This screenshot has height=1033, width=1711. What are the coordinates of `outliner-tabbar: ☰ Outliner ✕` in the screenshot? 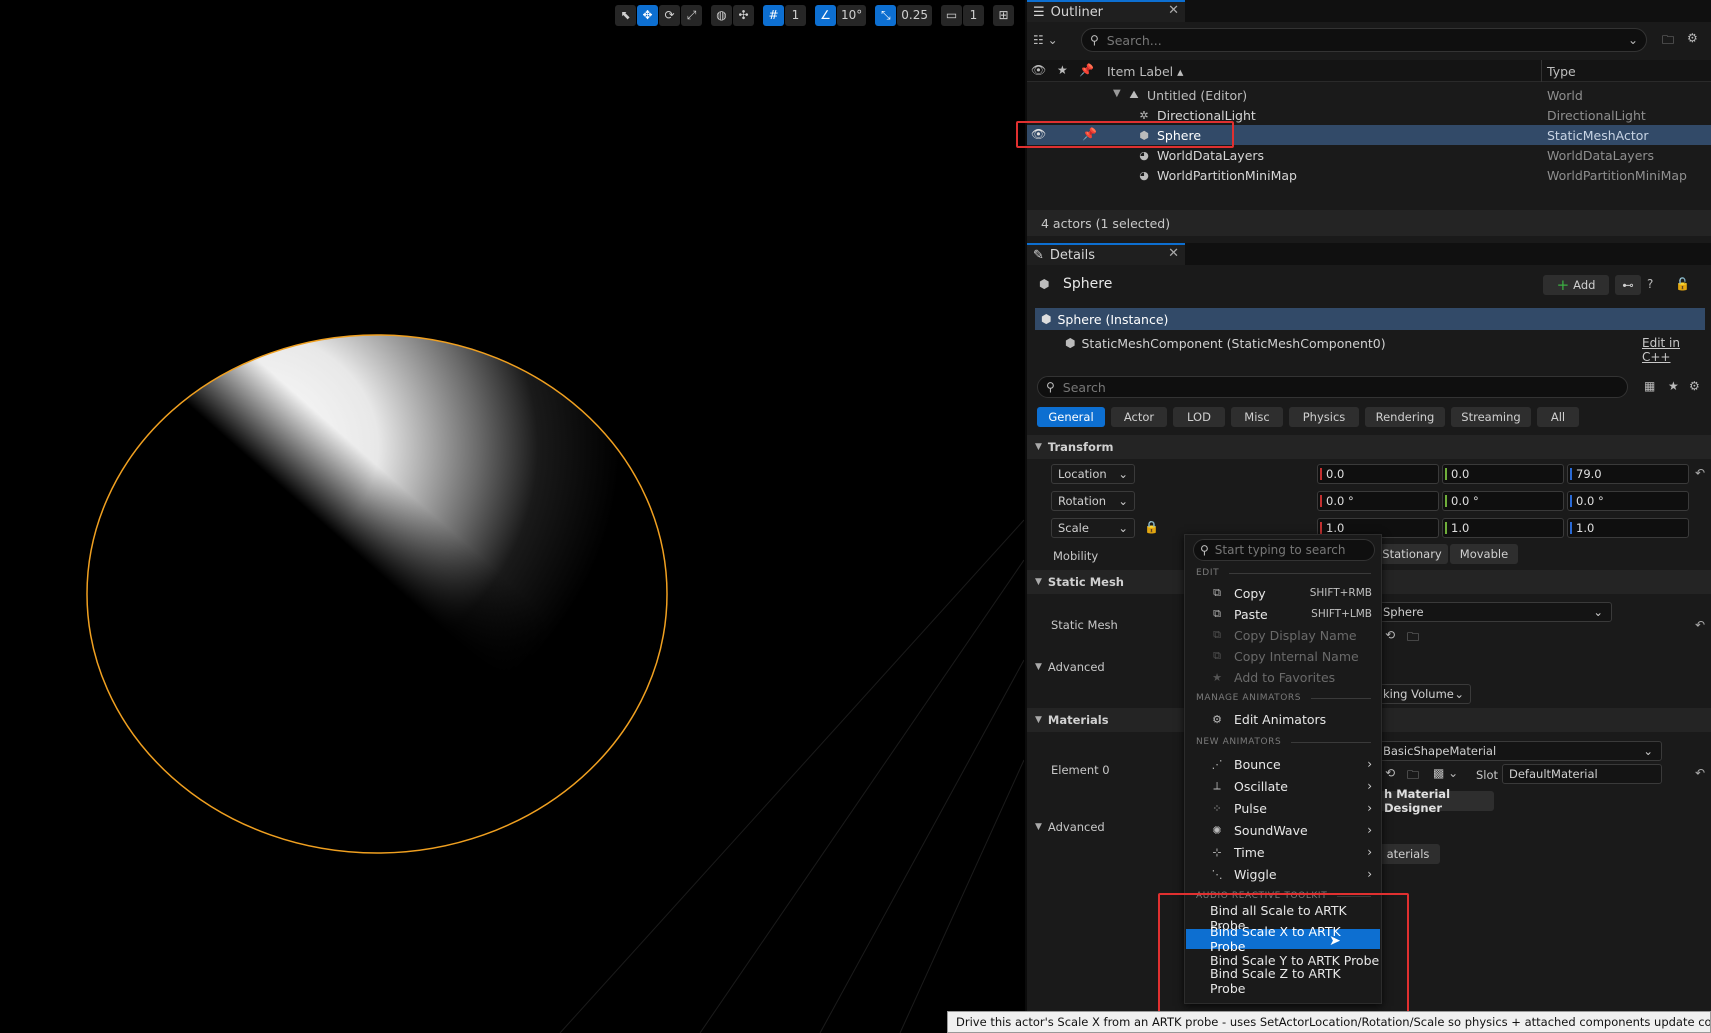 It's located at (1369, 11).